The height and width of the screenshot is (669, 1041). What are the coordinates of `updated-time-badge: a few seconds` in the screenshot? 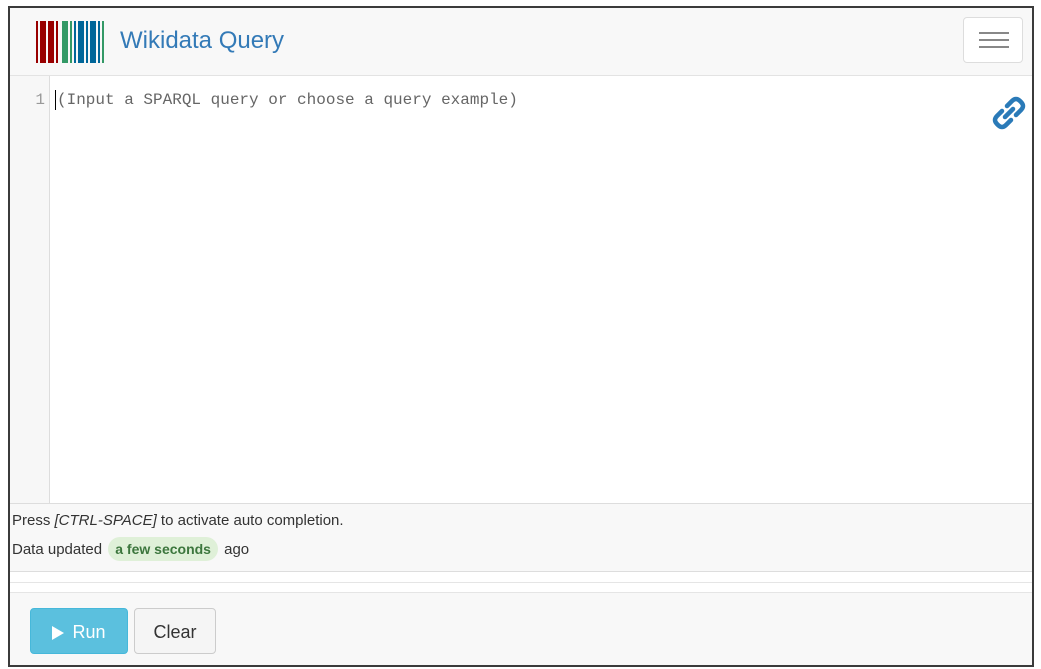 It's located at (163, 549).